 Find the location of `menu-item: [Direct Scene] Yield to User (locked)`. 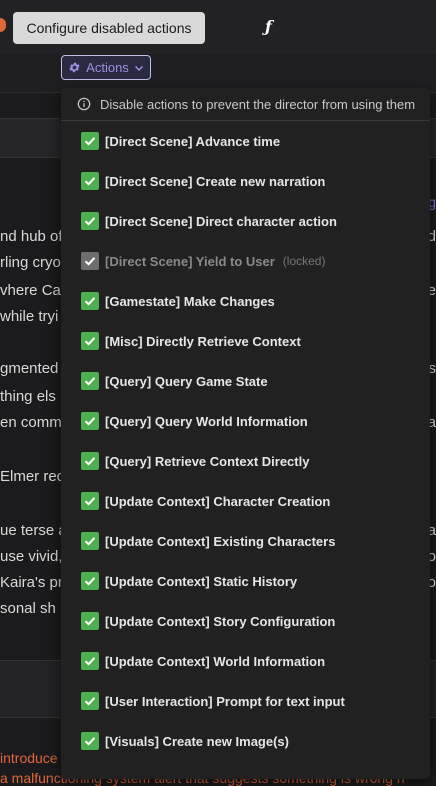

menu-item: [Direct Scene] Yield to User (locked) is located at coordinates (245, 261).